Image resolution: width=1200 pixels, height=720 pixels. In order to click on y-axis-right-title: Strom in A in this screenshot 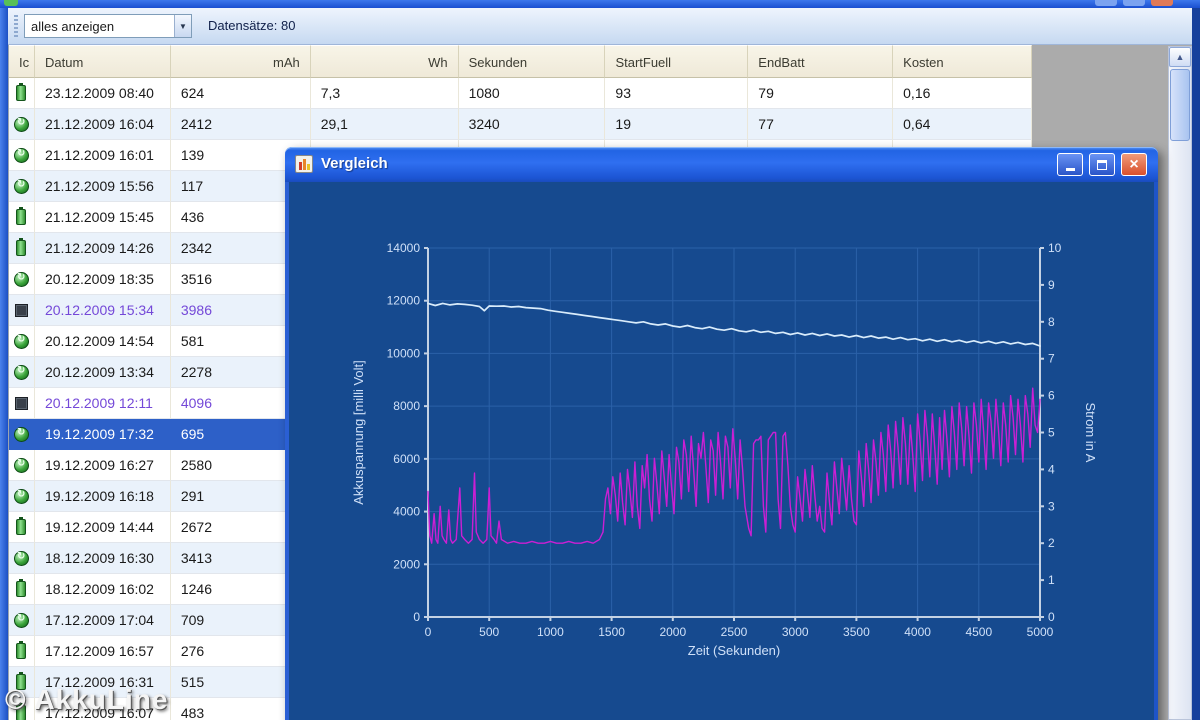, I will do `click(1090, 433)`.